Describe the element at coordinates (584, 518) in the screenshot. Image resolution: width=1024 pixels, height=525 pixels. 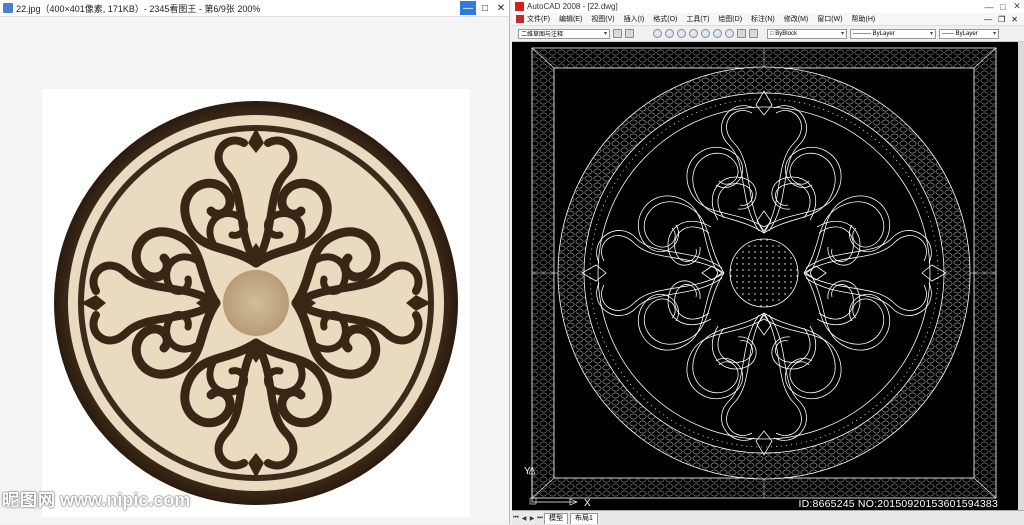
I see `tab-layout1: 布局1` at that location.